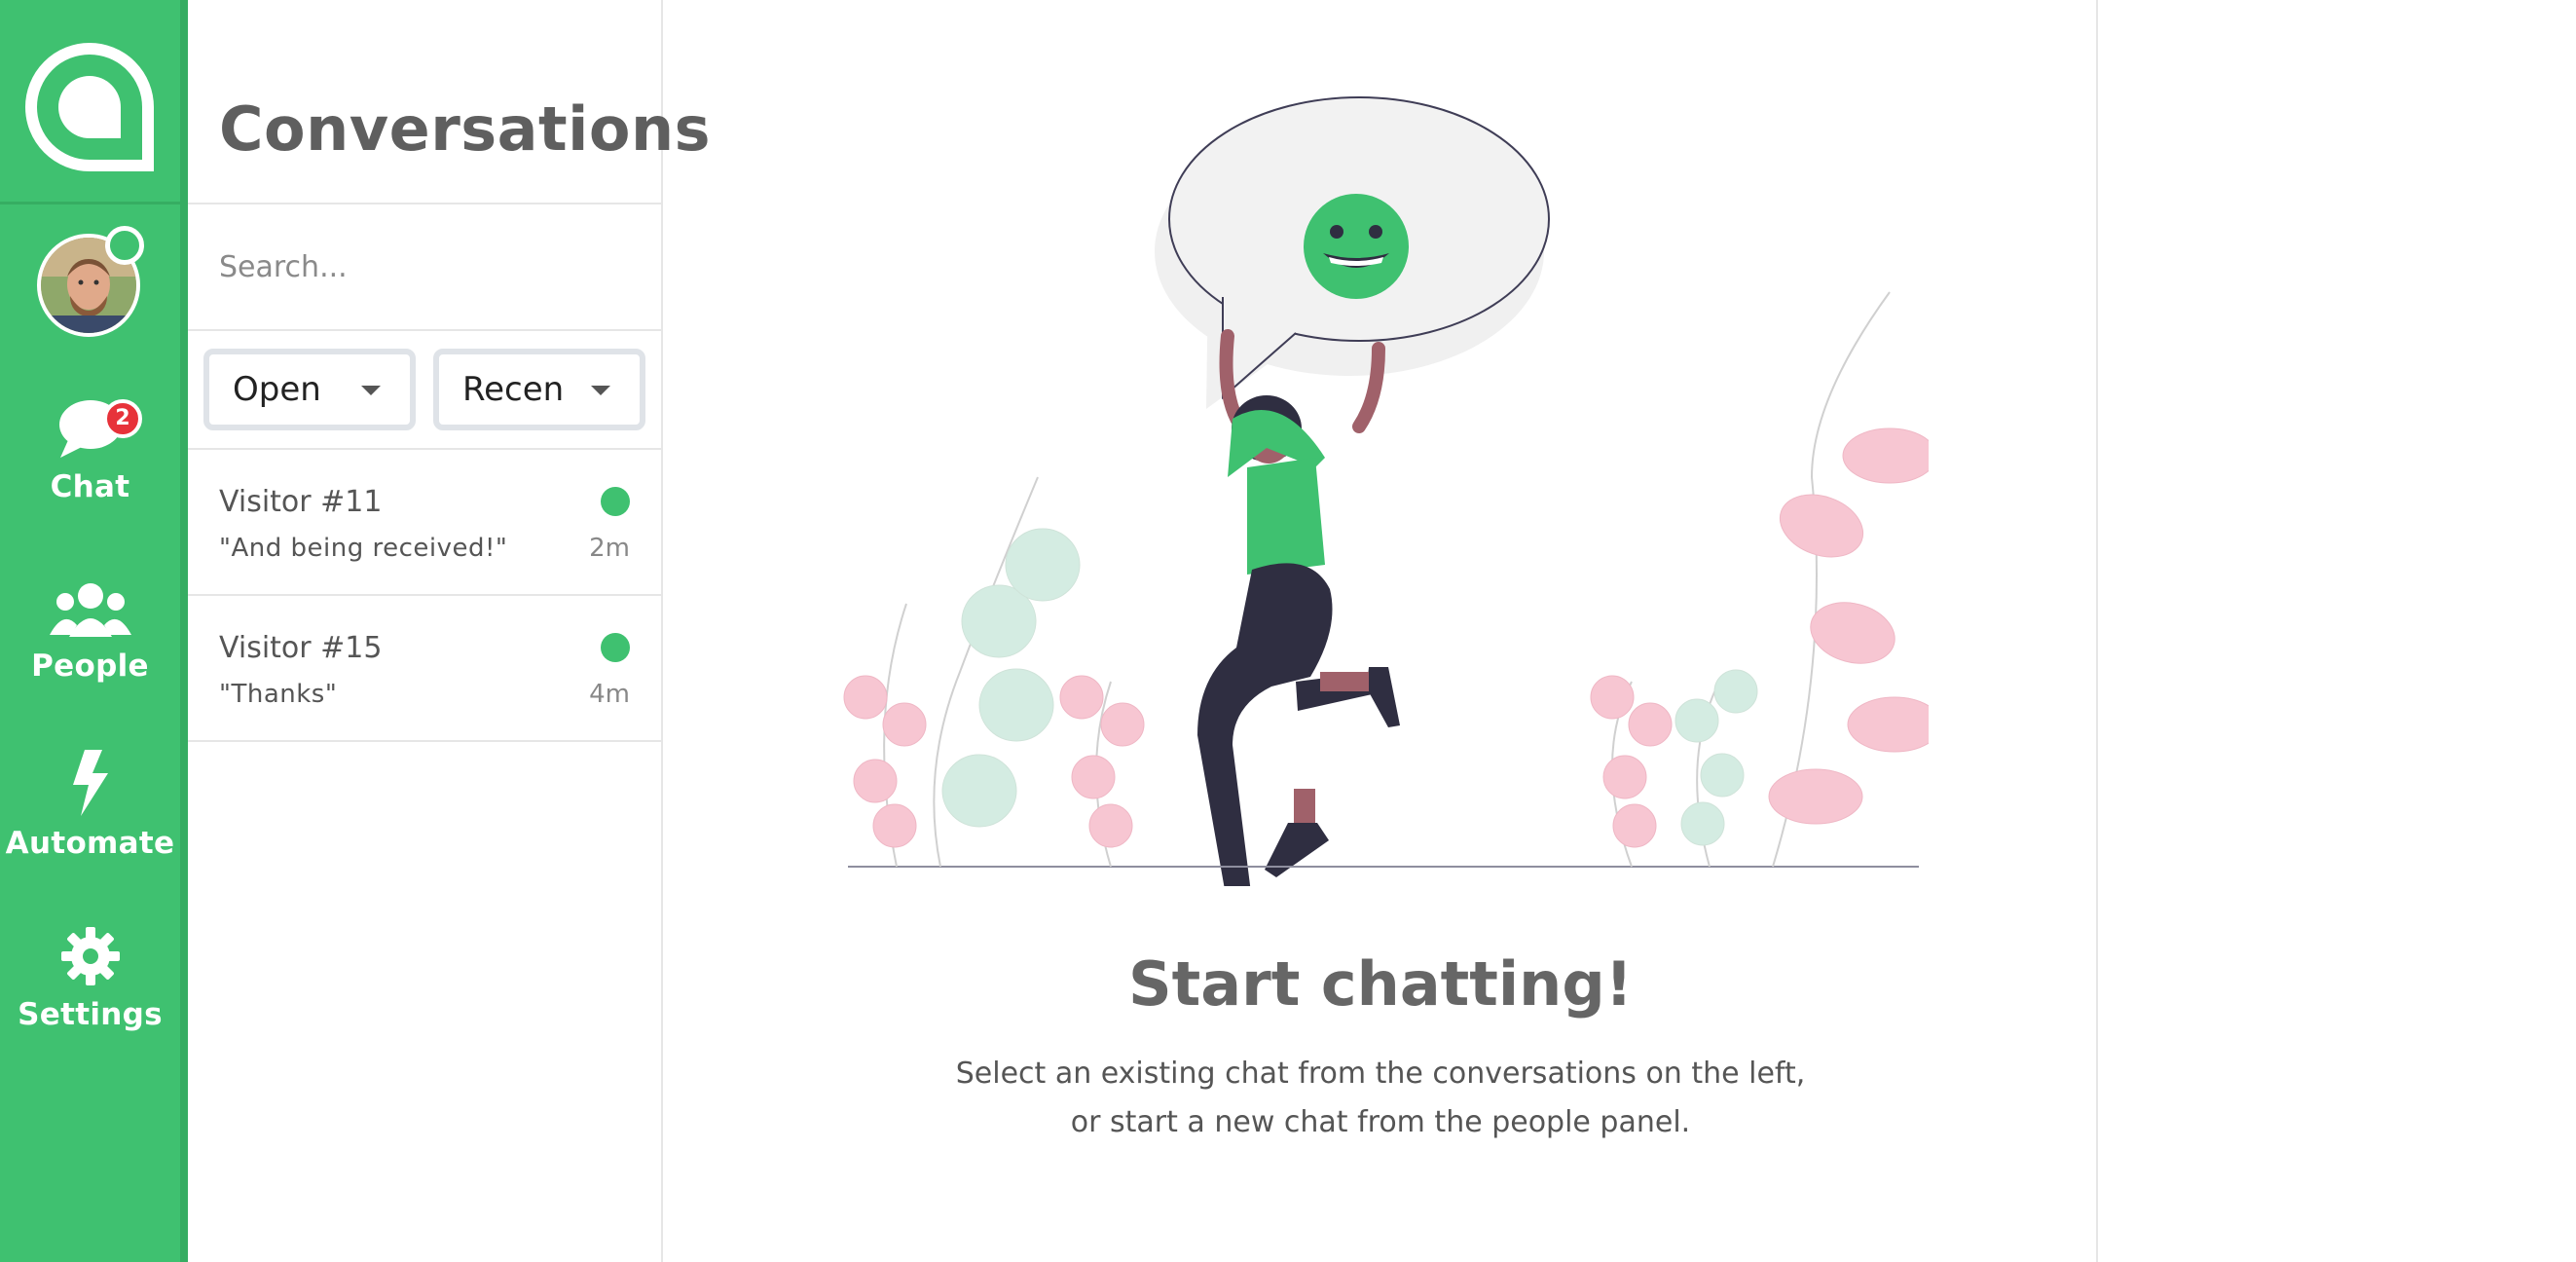 The image size is (2576, 1262). I want to click on visitor-name: Visitor #11, so click(301, 502).